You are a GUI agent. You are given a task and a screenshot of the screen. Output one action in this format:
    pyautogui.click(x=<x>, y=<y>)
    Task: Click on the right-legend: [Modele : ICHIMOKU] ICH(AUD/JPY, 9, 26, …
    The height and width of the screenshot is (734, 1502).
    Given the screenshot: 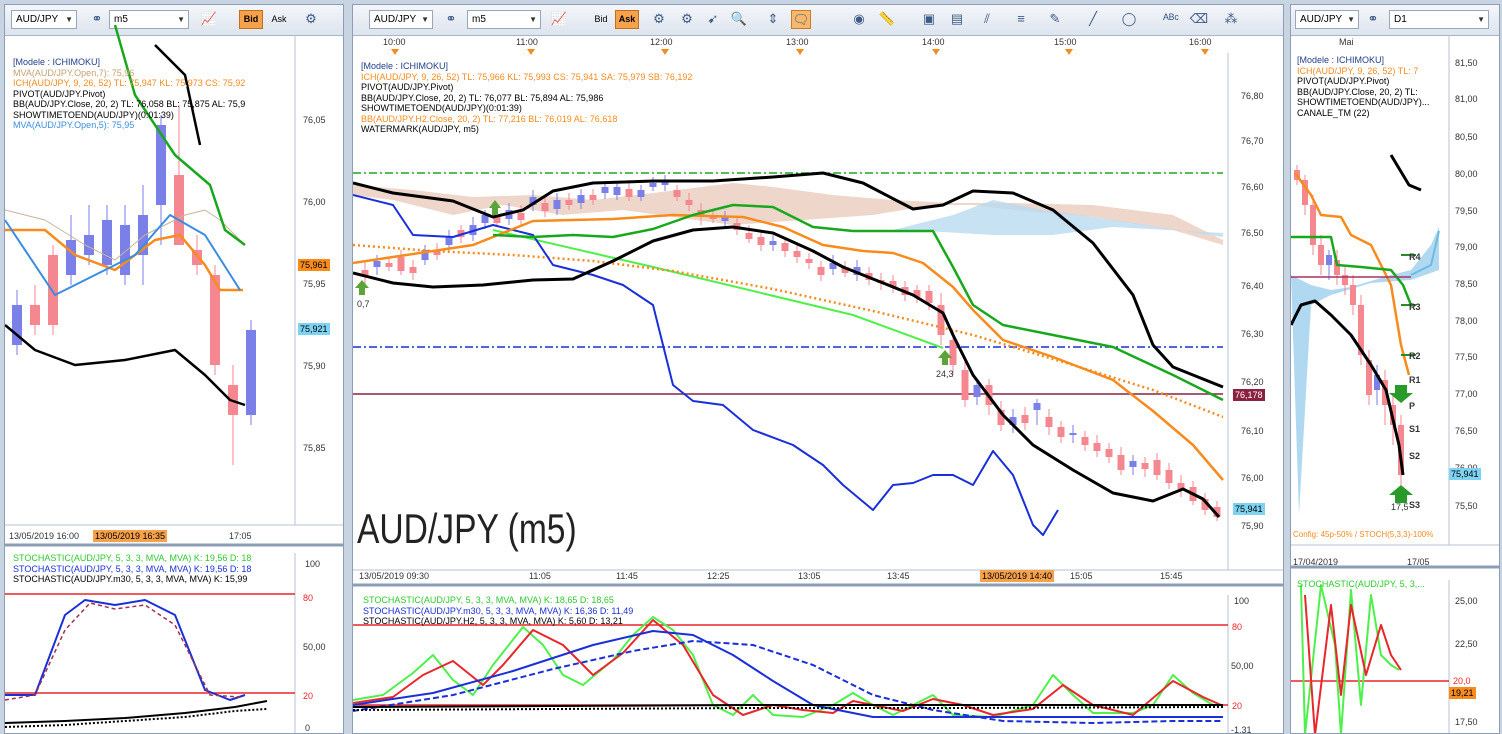 What is the action you would take?
    pyautogui.click(x=1363, y=86)
    